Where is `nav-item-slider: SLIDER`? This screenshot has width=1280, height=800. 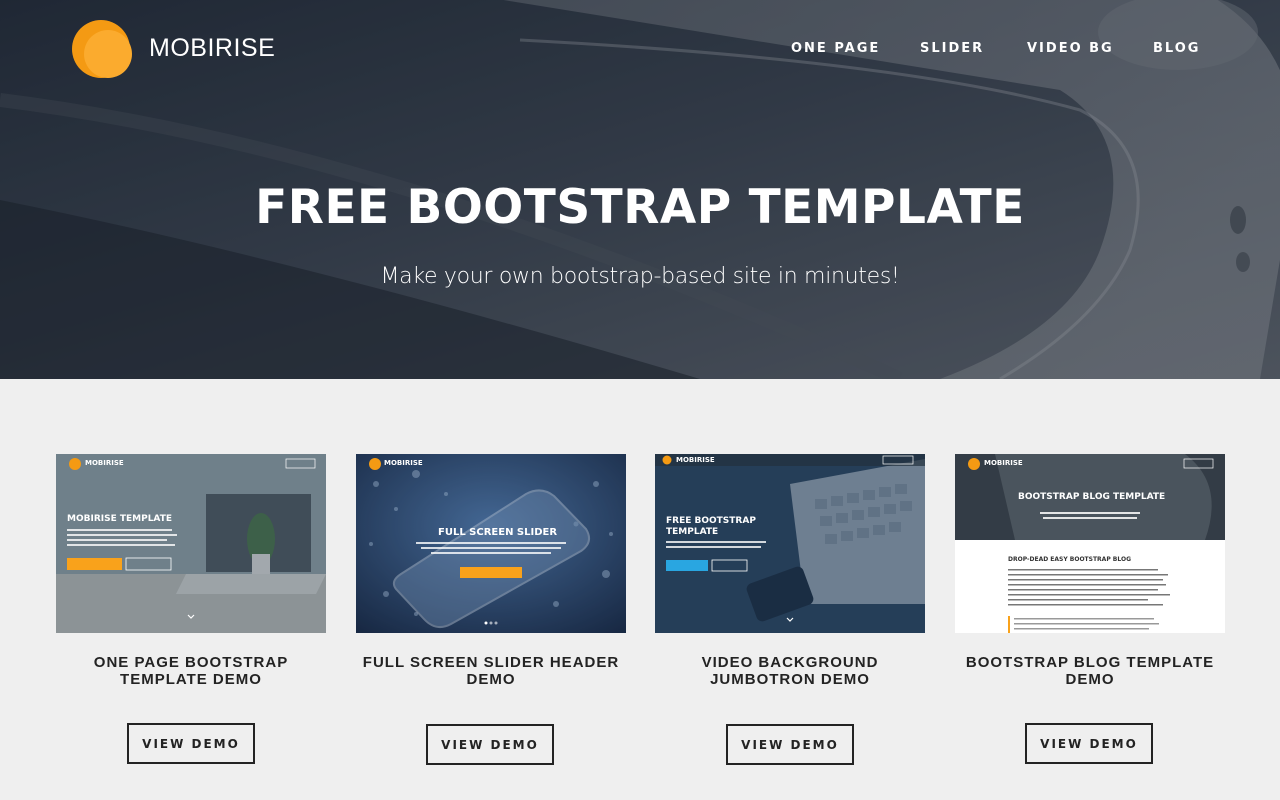
nav-item-slider: SLIDER is located at coordinates (952, 48).